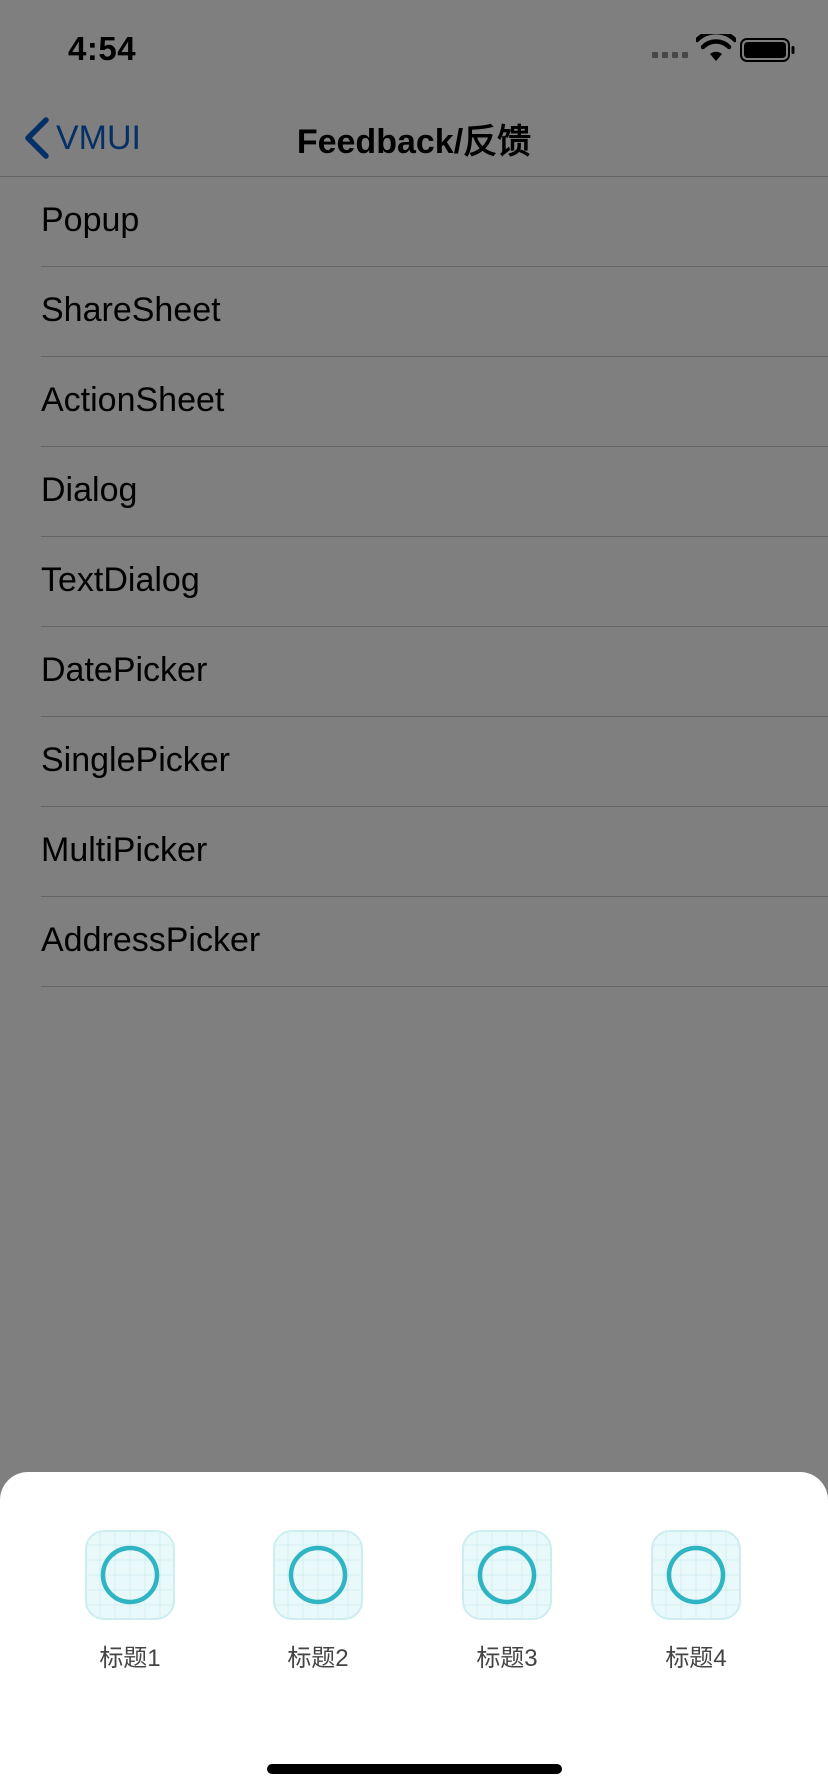 Image resolution: width=828 pixels, height=1792 pixels. What do you see at coordinates (318, 1658) in the screenshot?
I see `share-item-label: 标题2` at bounding box center [318, 1658].